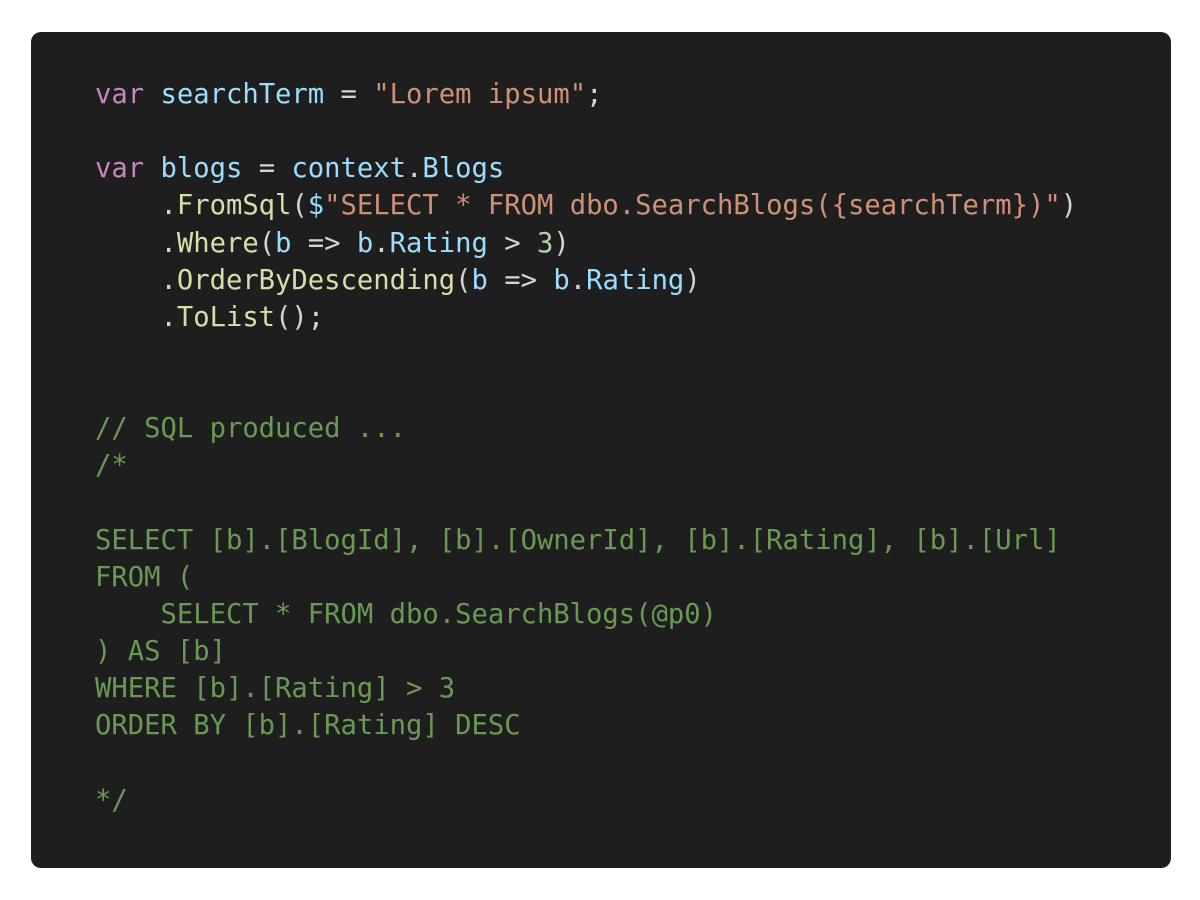 The width and height of the screenshot is (1200, 900). Describe the element at coordinates (512, 243) in the screenshot. I see `code-token-plain: >` at that location.